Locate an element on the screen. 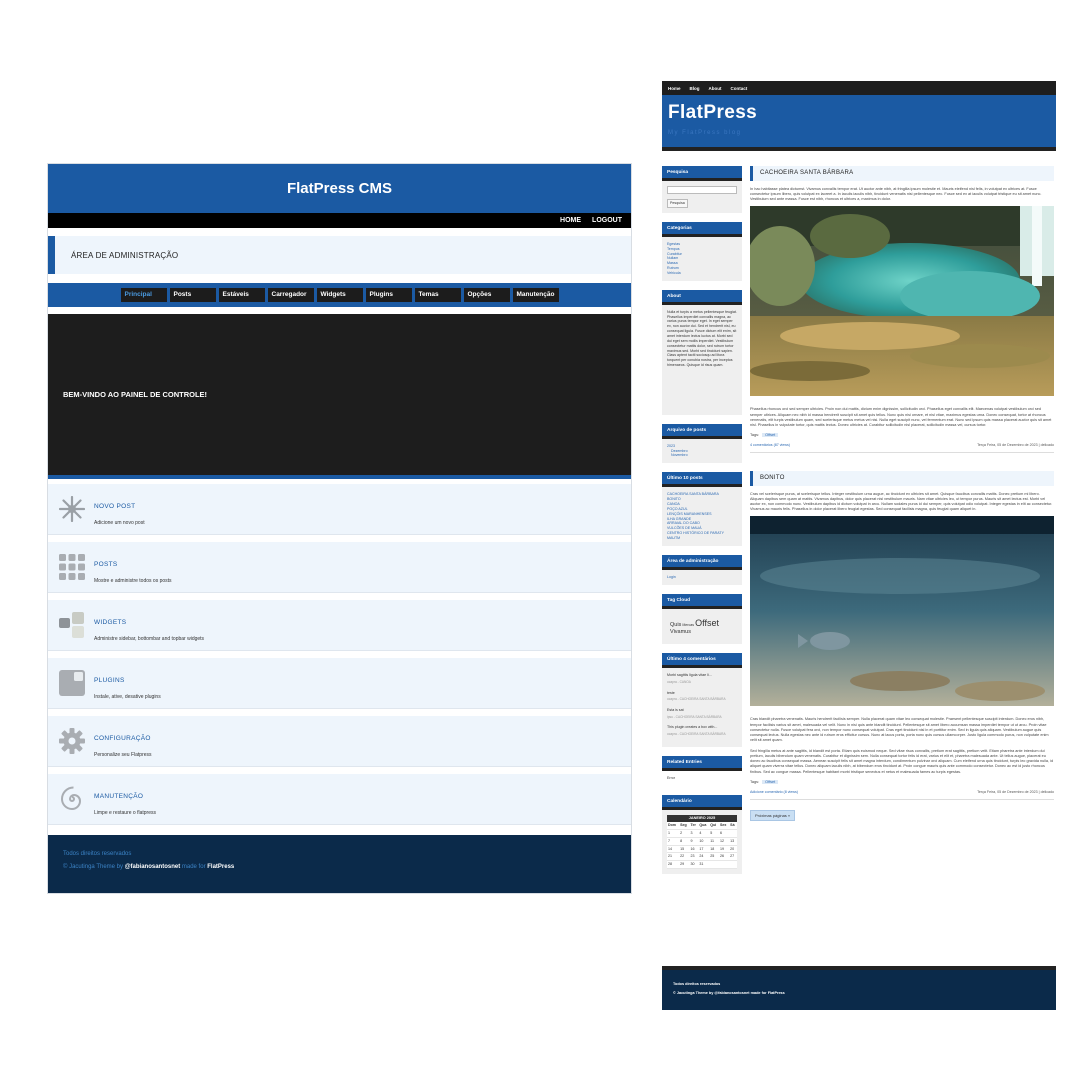  nav-about: About is located at coordinates (715, 88).